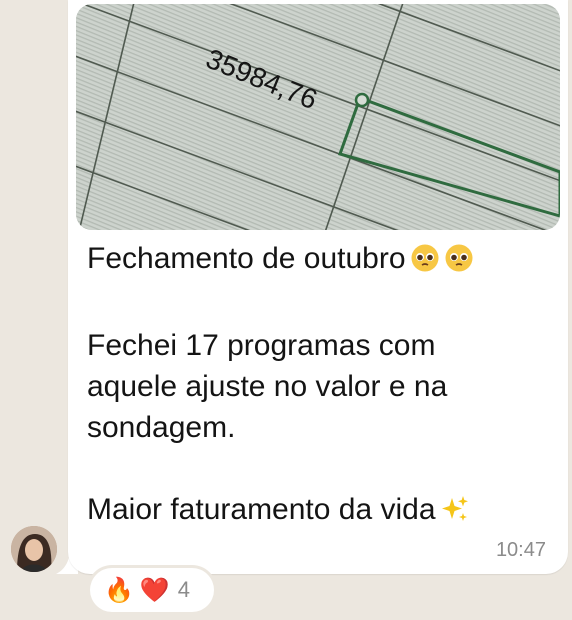  What do you see at coordinates (455, 514) in the screenshot?
I see `sparkles-emoji-icon` at bounding box center [455, 514].